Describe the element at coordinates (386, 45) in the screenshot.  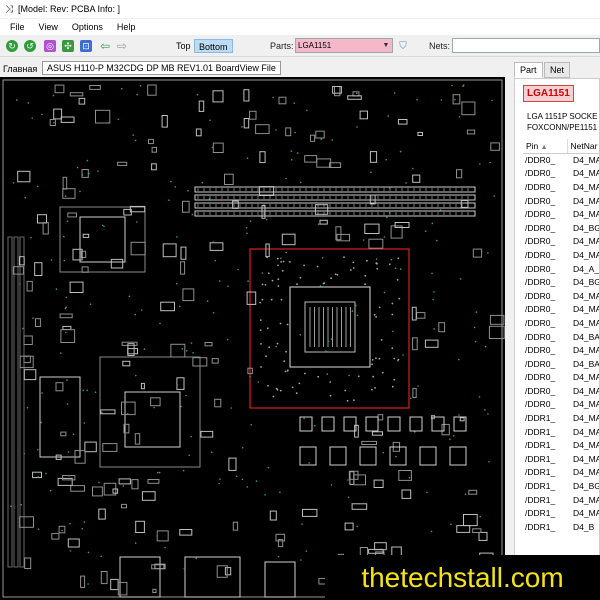
I see `chevron-down-icon: ▼` at that location.